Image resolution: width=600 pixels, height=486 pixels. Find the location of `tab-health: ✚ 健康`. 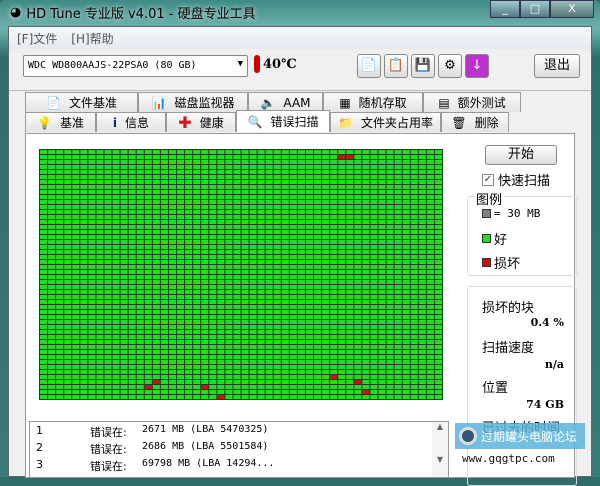

tab-health: ✚ 健康 is located at coordinates (201, 122).